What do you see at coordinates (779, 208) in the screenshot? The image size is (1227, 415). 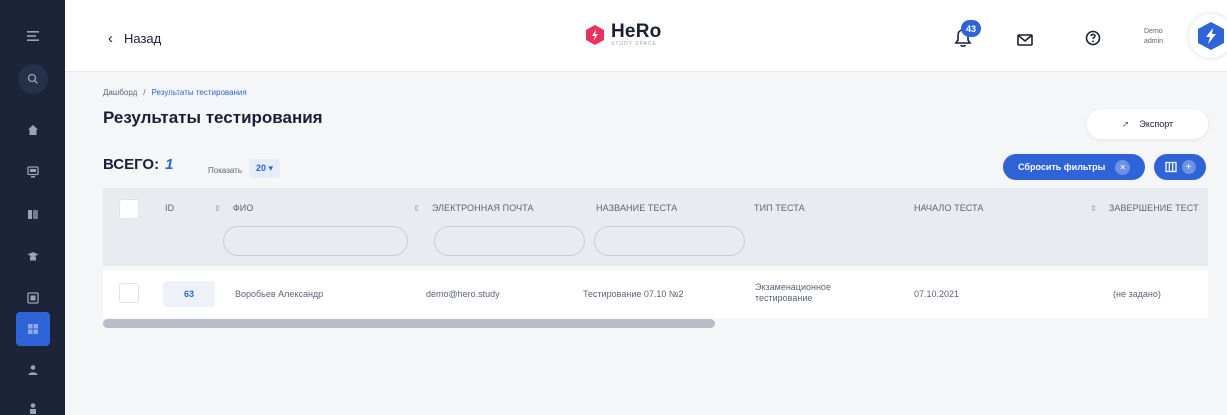 I see `column-header-test-type: ТИП ТЕСТА` at bounding box center [779, 208].